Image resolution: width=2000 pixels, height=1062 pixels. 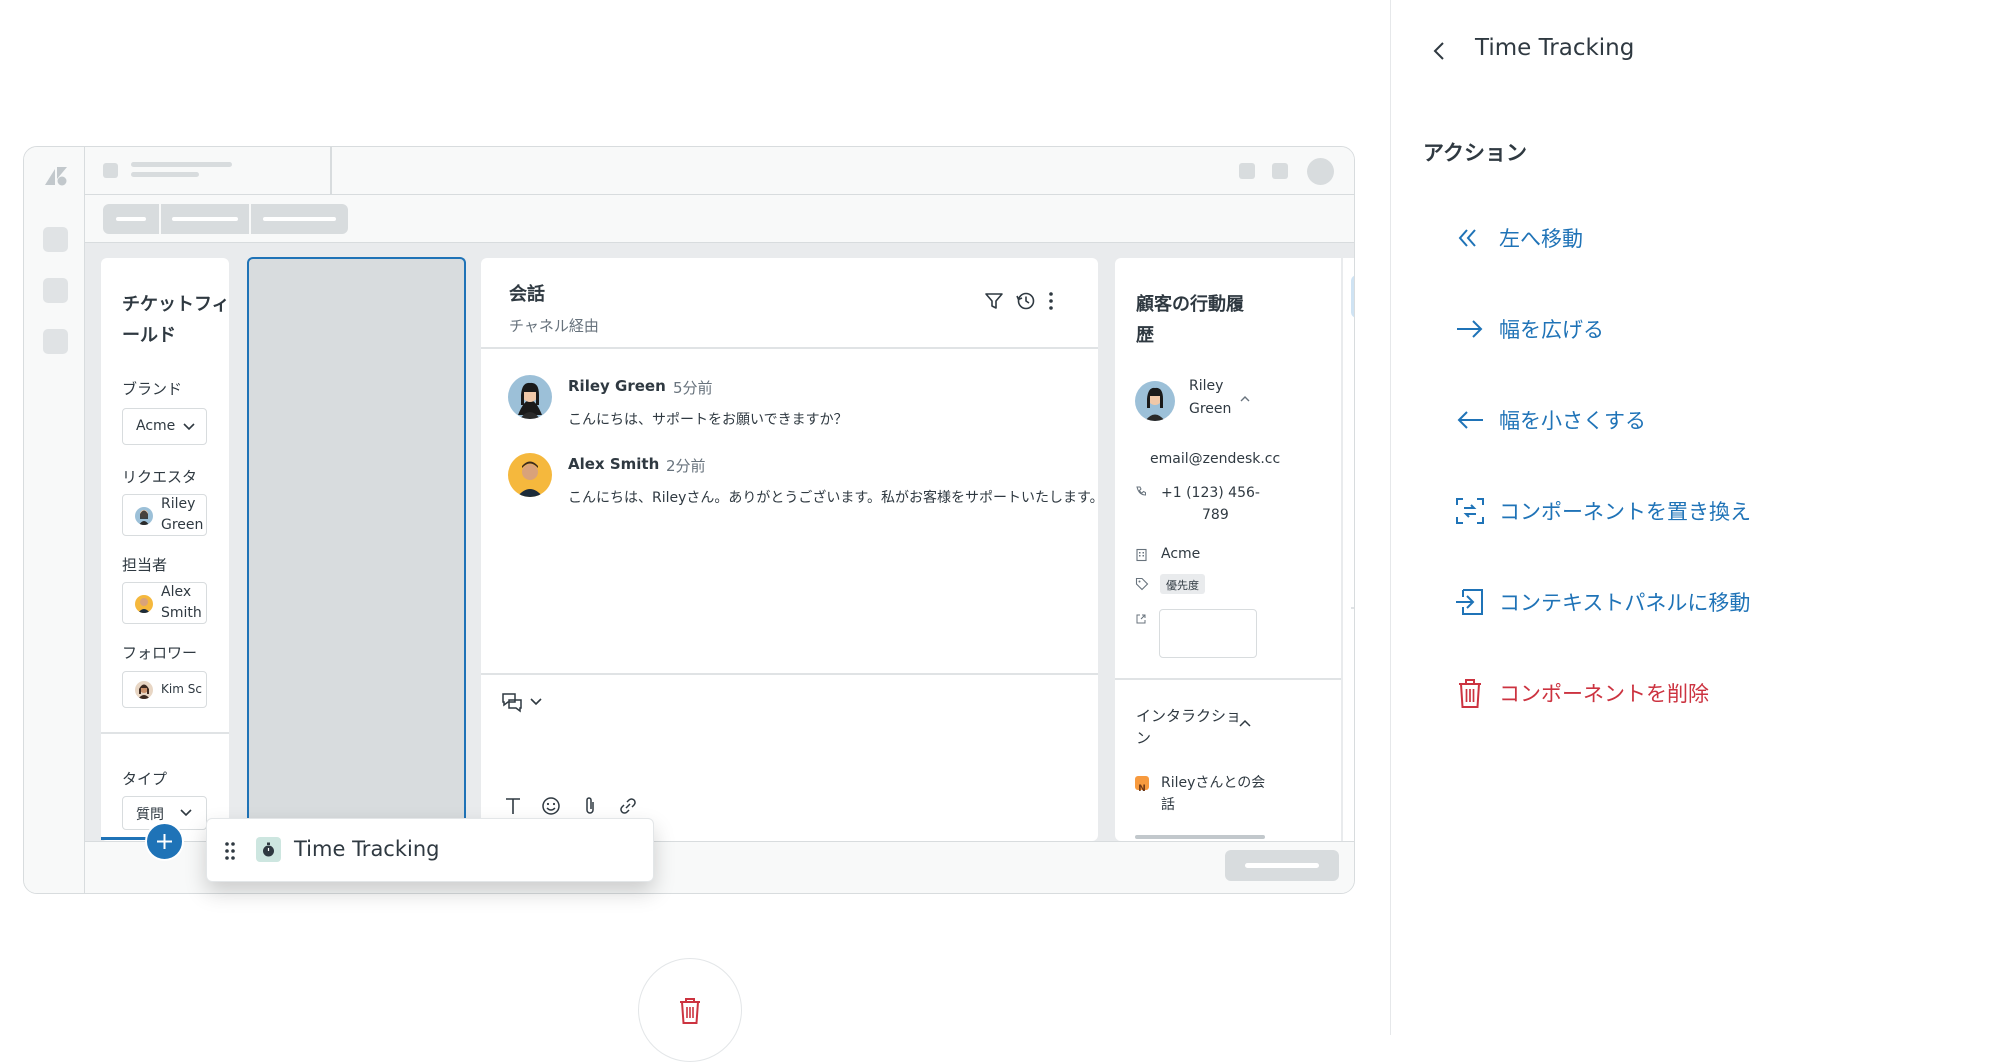 I want to click on knowledge-search-icon, so click(x=1352, y=350).